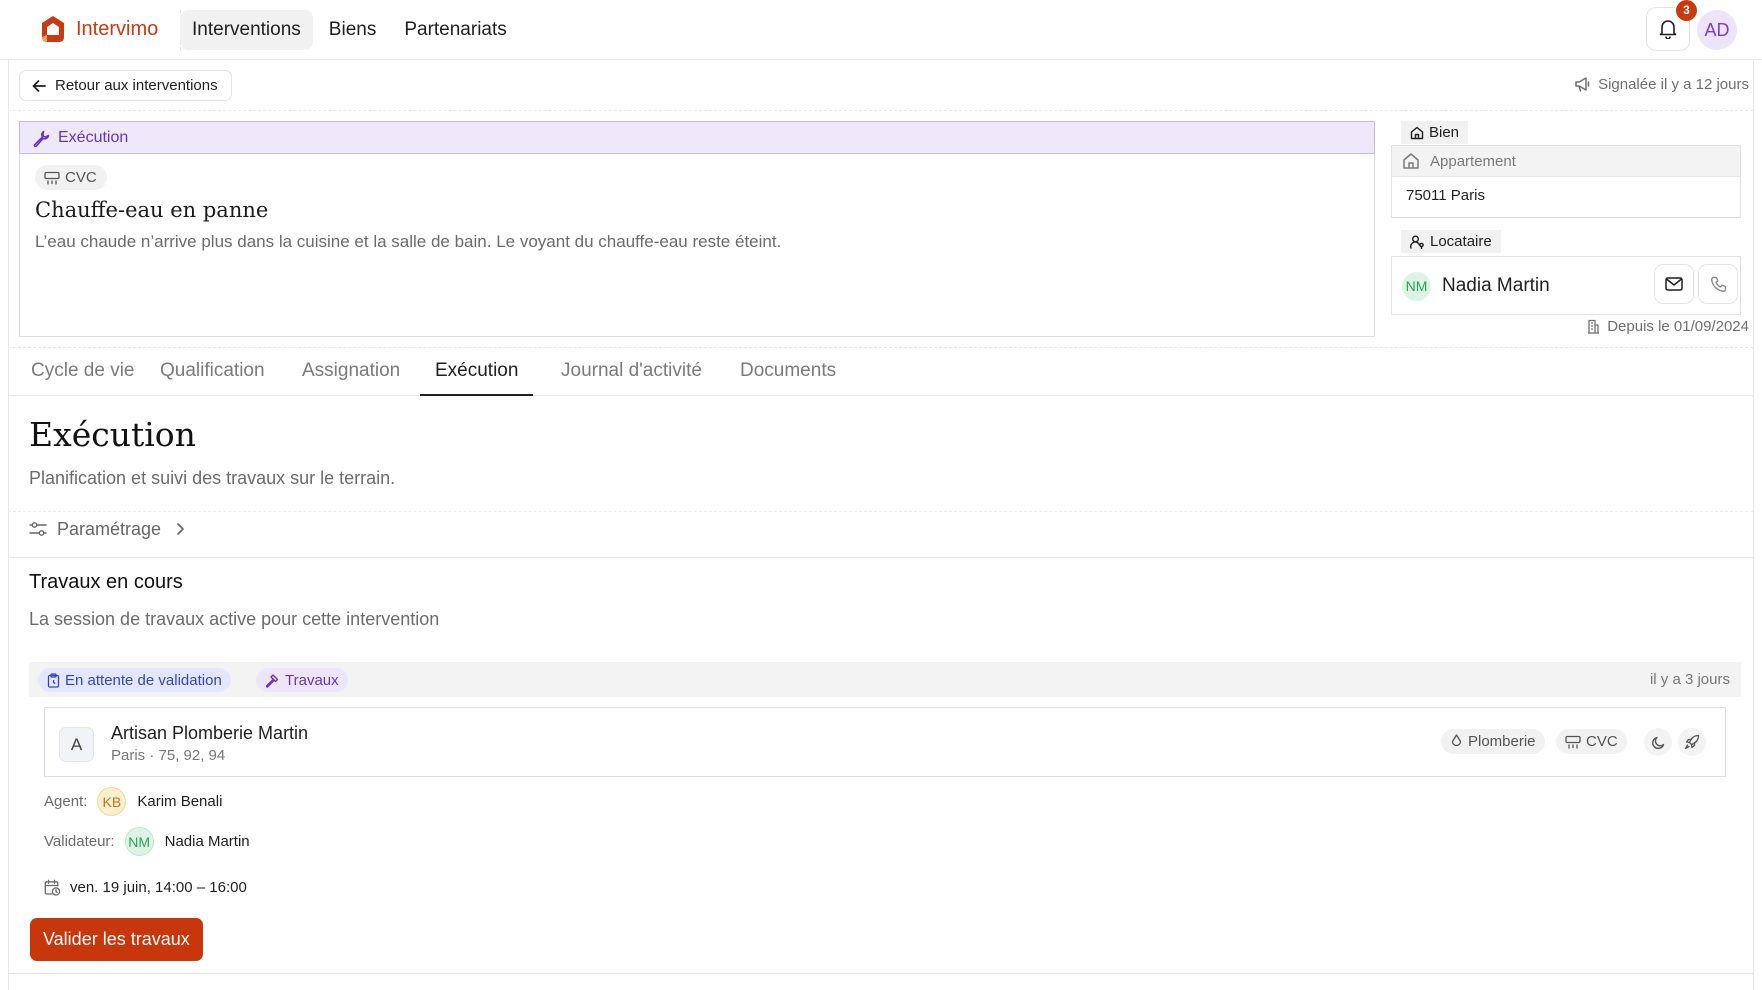 This screenshot has height=990, width=1762. Describe the element at coordinates (81, 177) in the screenshot. I see `category-label: CVC` at that location.